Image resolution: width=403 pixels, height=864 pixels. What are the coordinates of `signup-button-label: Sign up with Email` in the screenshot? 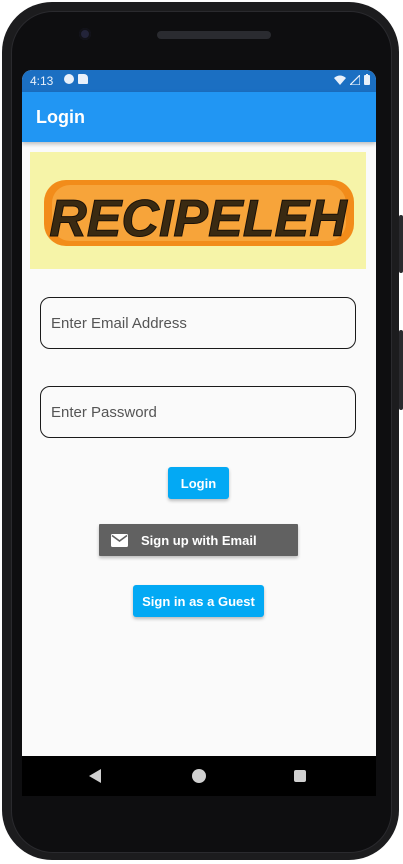 It's located at (199, 540).